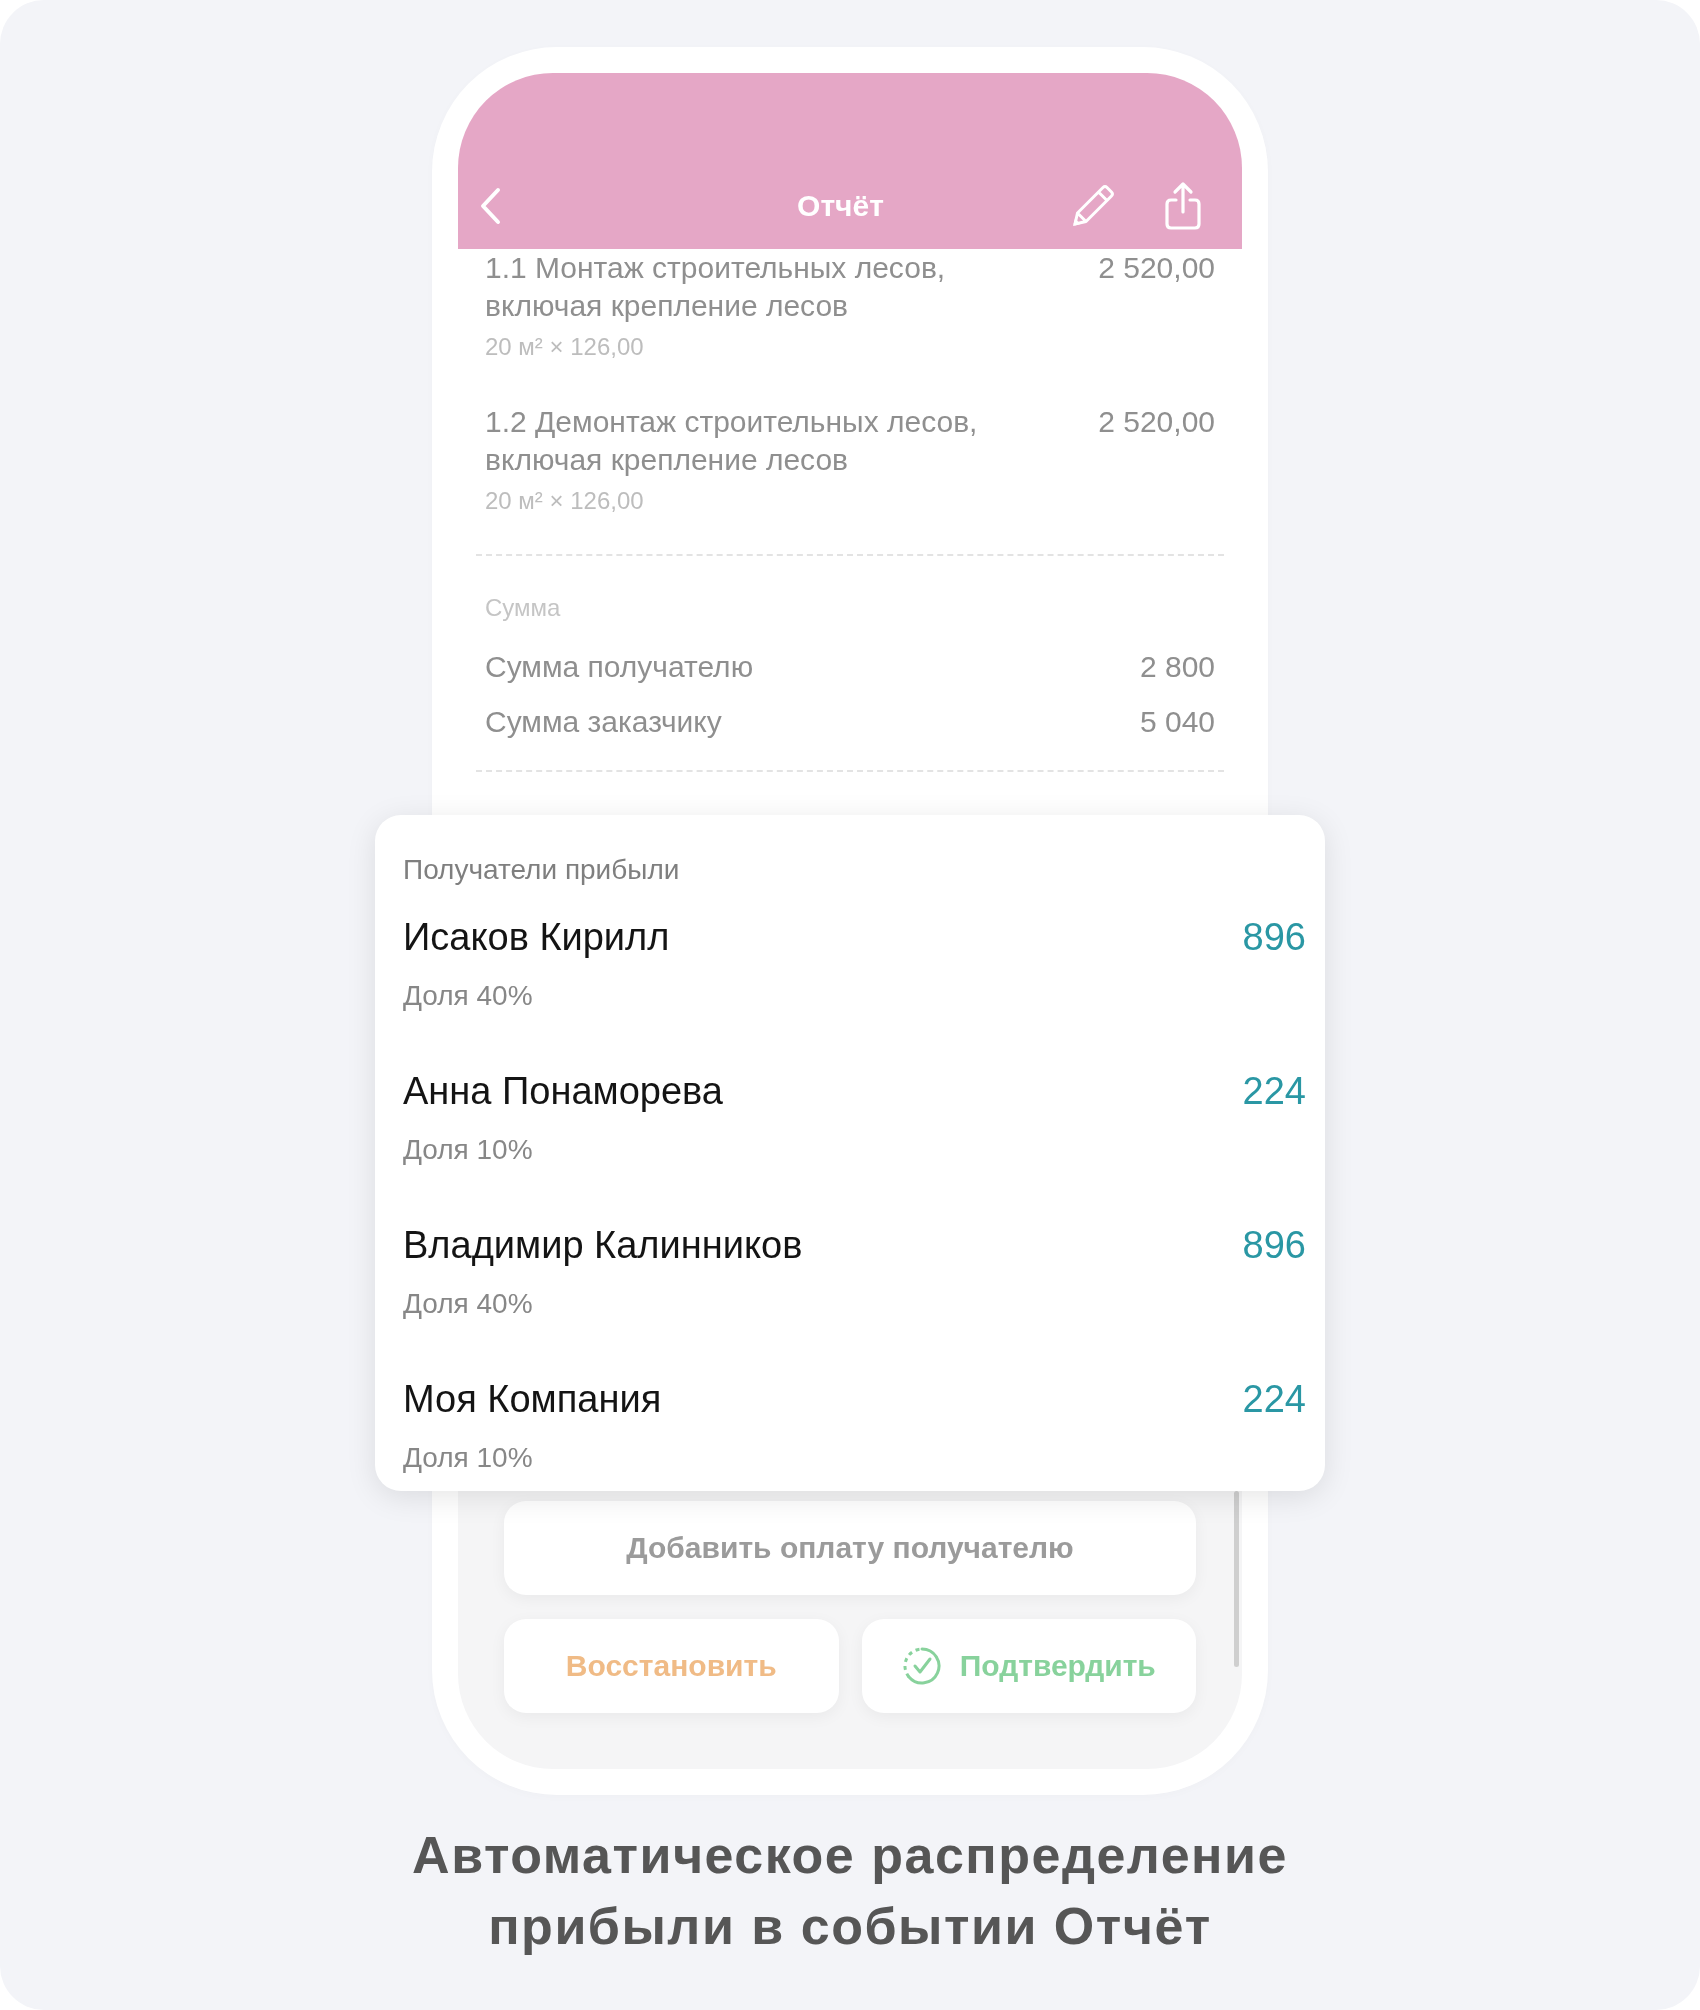 Image resolution: width=1700 pixels, height=2010 pixels. I want to click on card-title: Получатели прибыли, so click(541, 870).